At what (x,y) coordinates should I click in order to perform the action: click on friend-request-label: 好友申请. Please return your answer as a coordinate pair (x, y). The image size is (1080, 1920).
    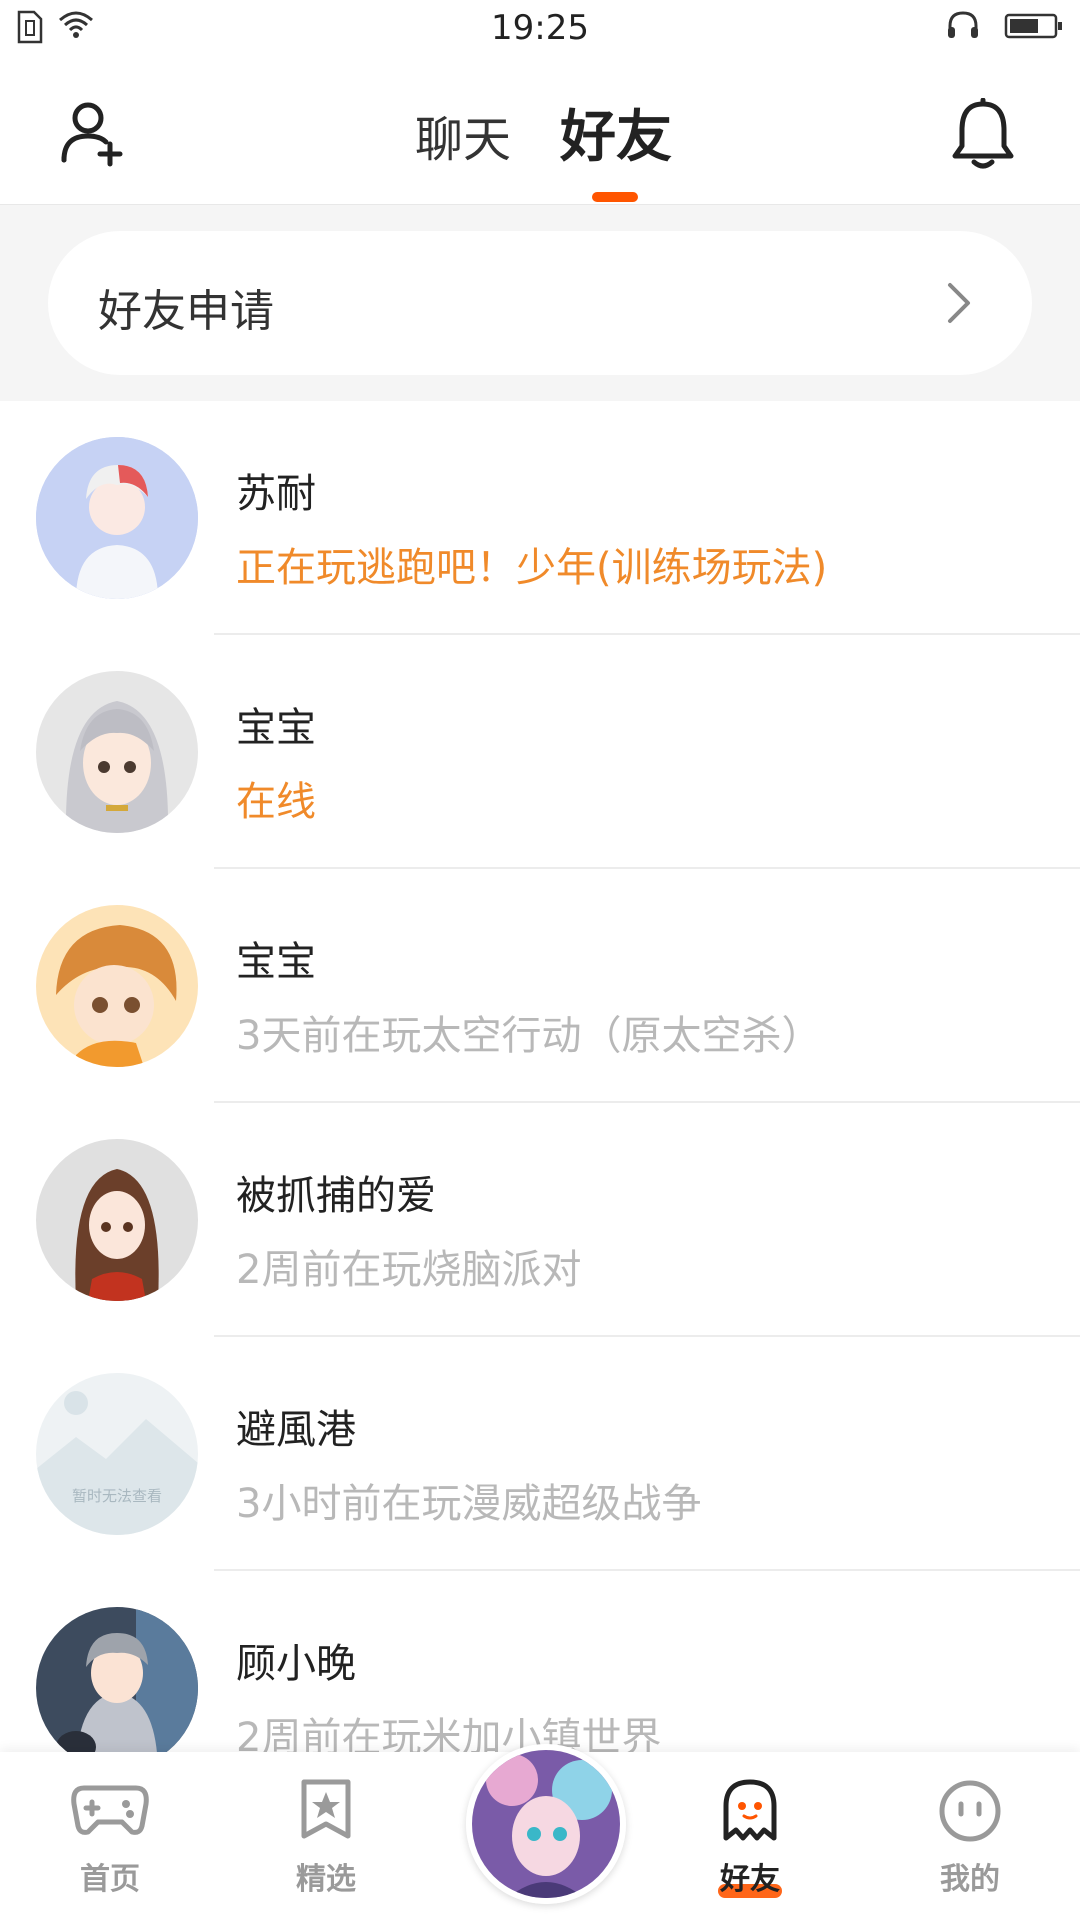
    Looking at the image, I should click on (186, 311).